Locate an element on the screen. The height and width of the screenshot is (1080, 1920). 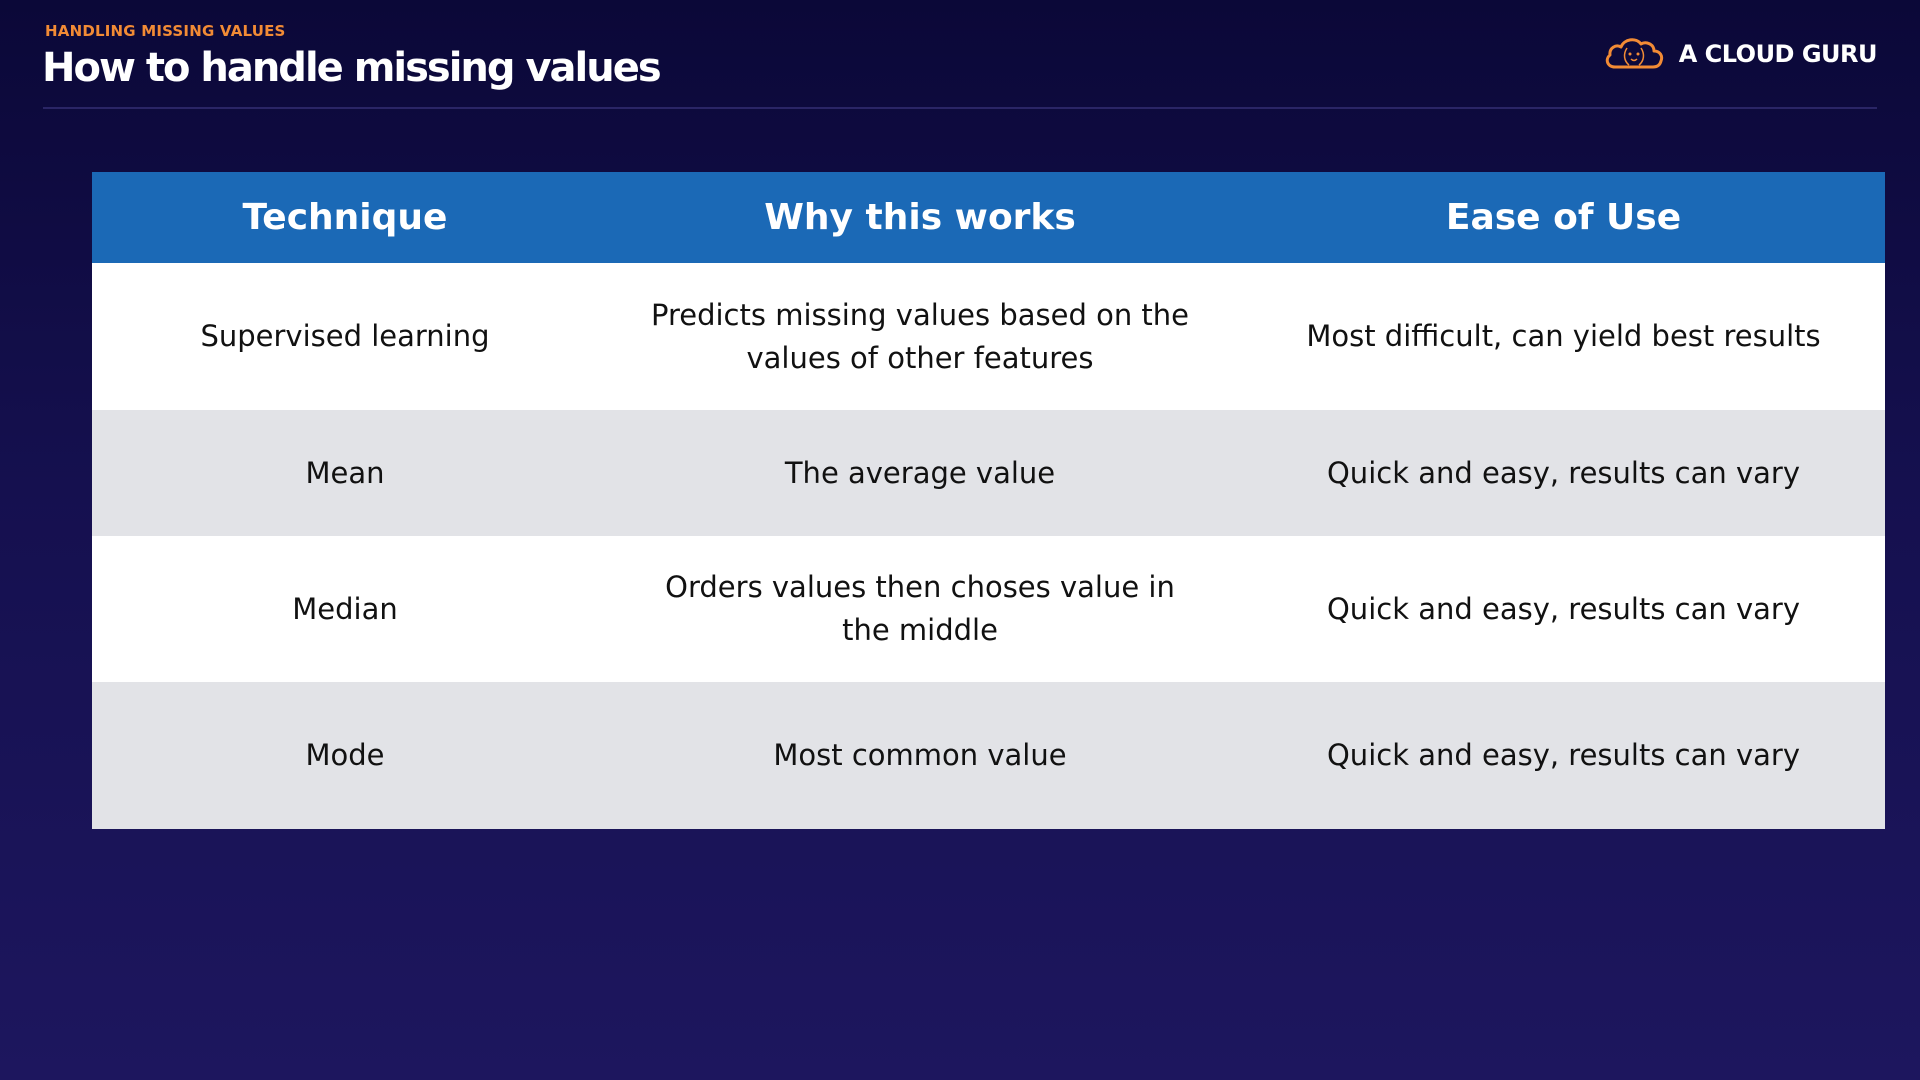
technique-cell: Supervised learning is located at coordinates (345, 336).